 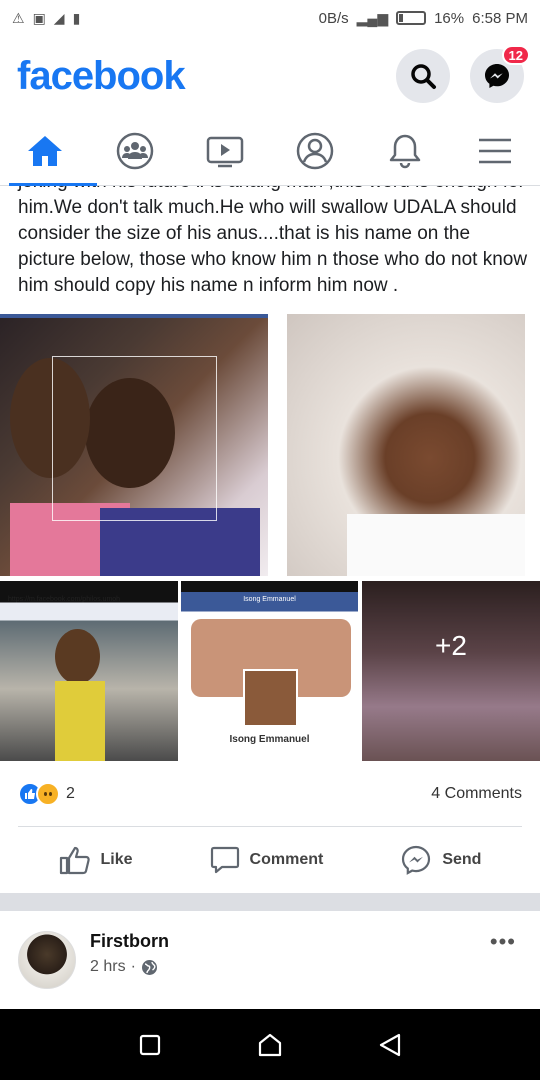 I want to click on image-icon: ▣, so click(x=39, y=17).